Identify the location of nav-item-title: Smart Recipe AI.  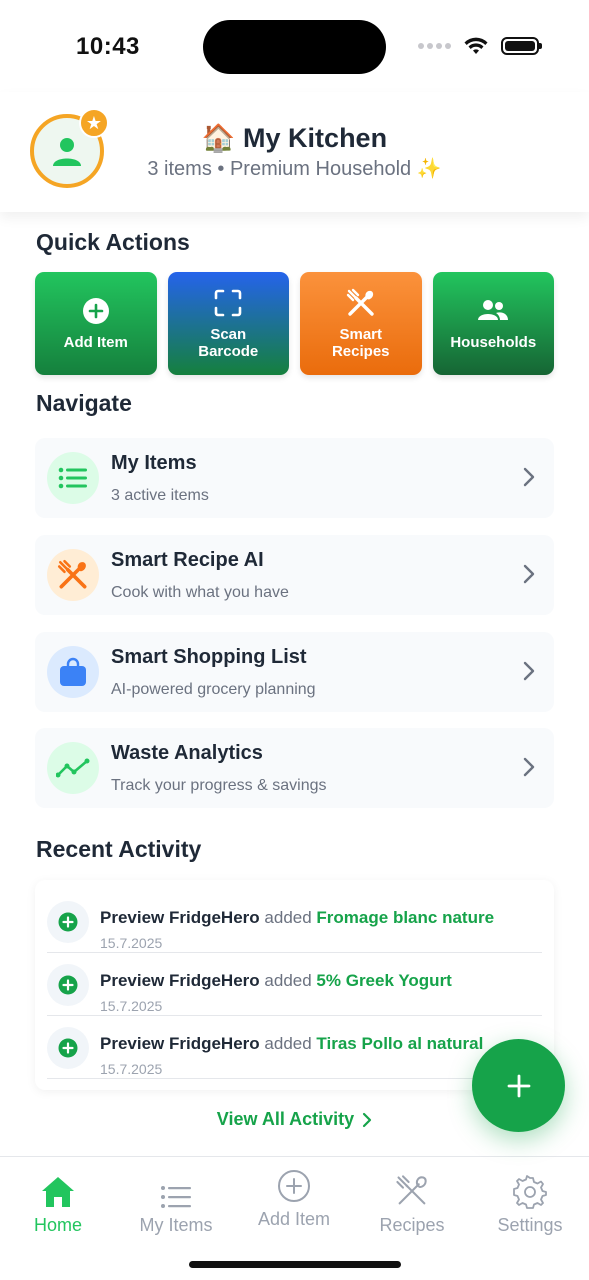
(187, 560).